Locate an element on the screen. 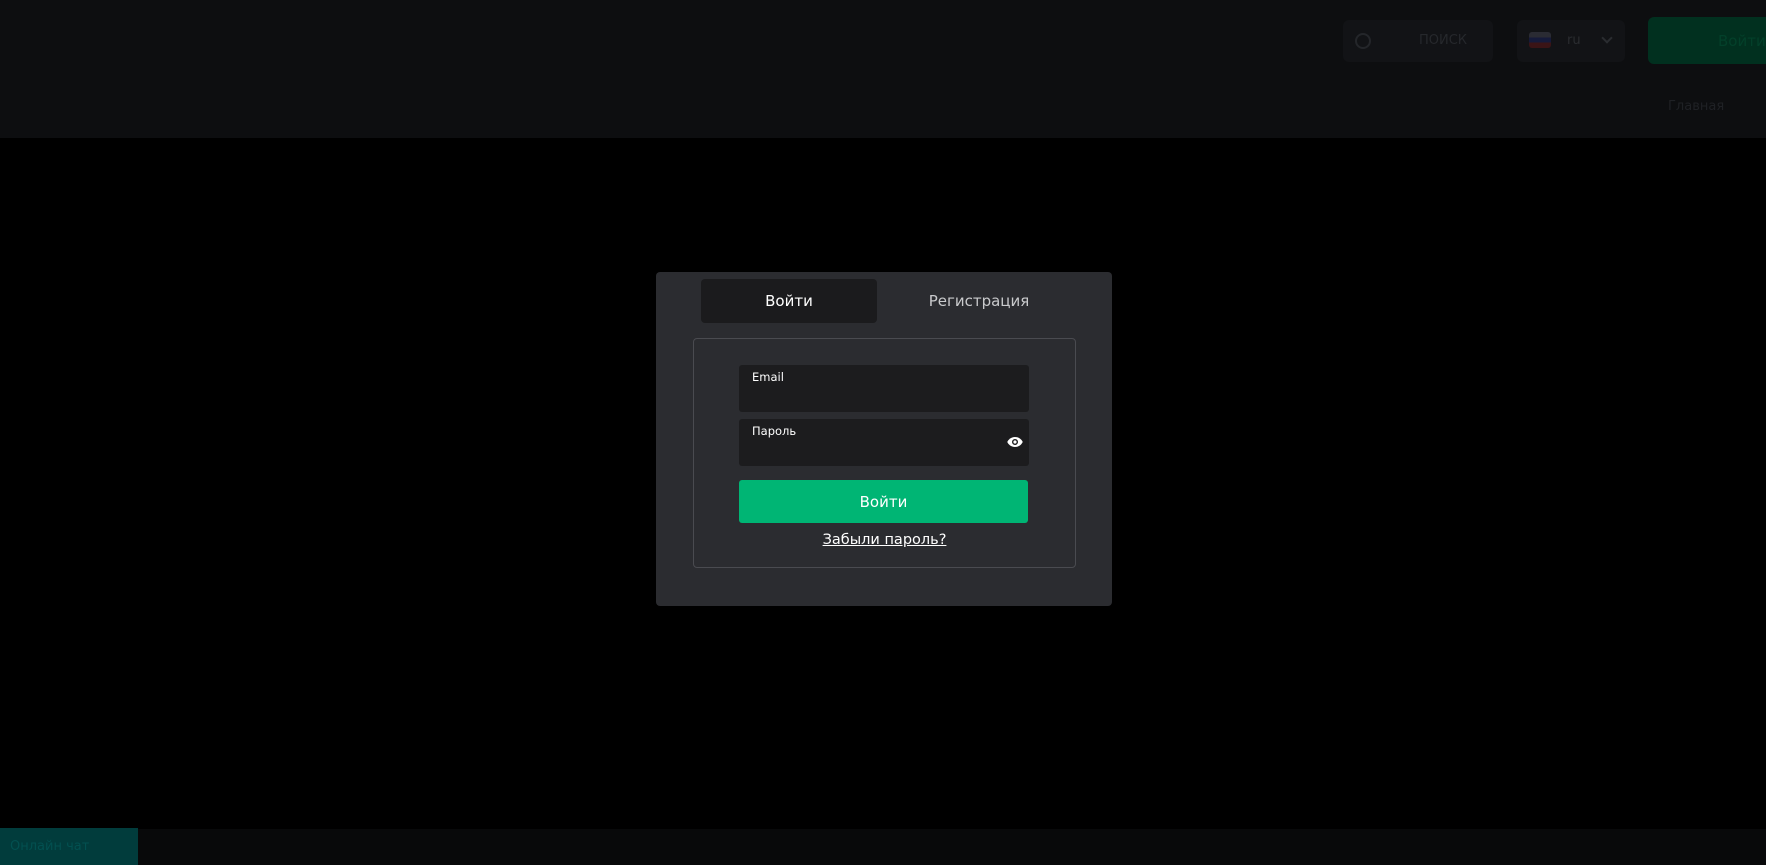 This screenshot has width=1766, height=865. language-label: ru is located at coordinates (1574, 40).